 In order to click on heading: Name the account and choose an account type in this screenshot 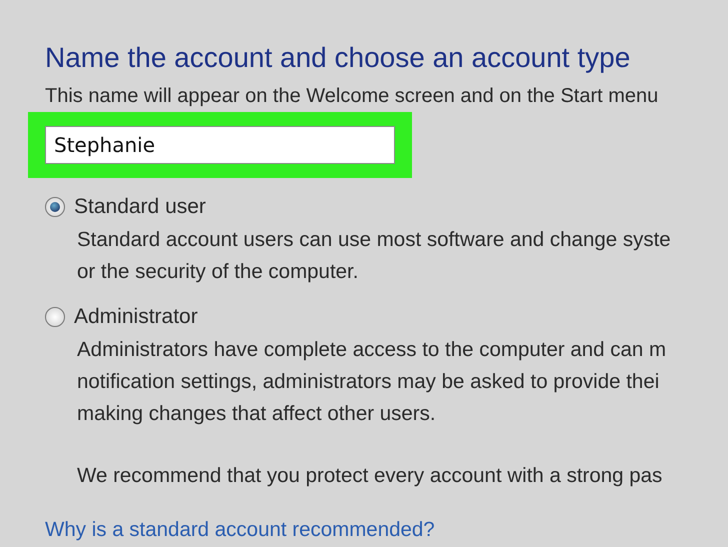, I will do `click(338, 58)`.